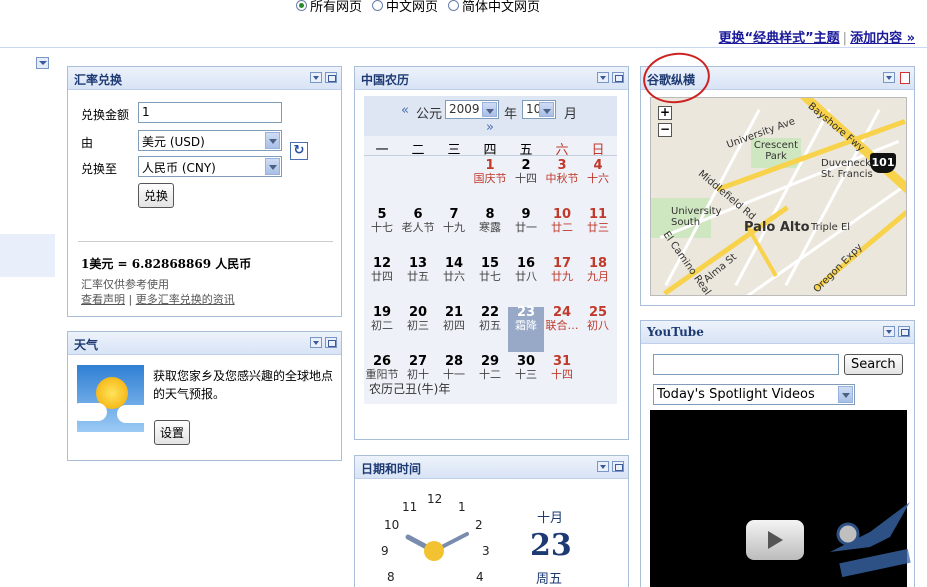 The height and width of the screenshot is (587, 927). Describe the element at coordinates (27, 255) in the screenshot. I see `left-nav-selected` at that location.